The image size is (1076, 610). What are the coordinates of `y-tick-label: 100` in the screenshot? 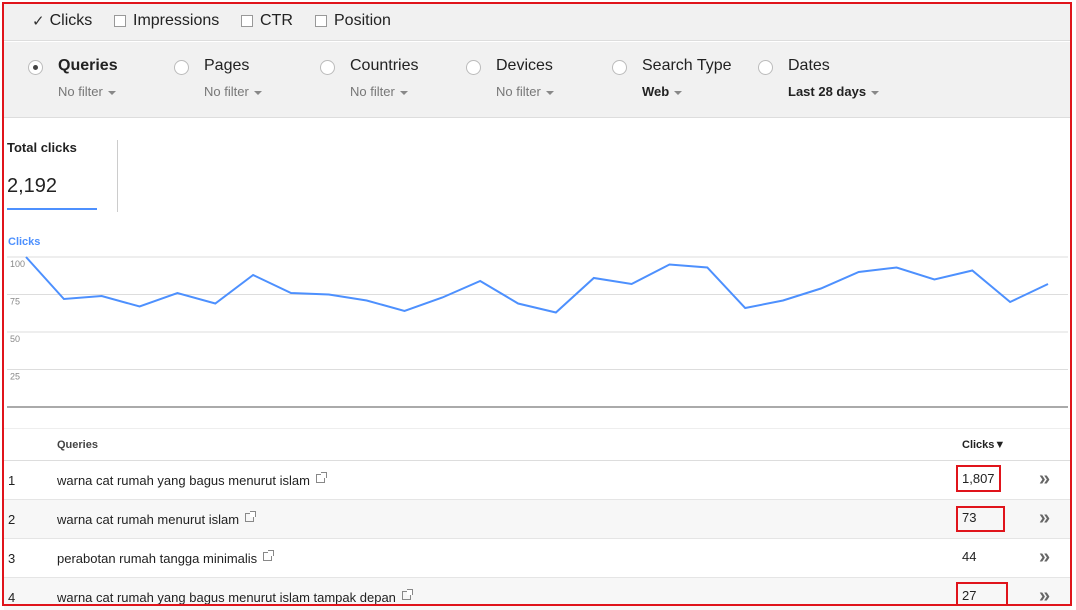 It's located at (17, 264).